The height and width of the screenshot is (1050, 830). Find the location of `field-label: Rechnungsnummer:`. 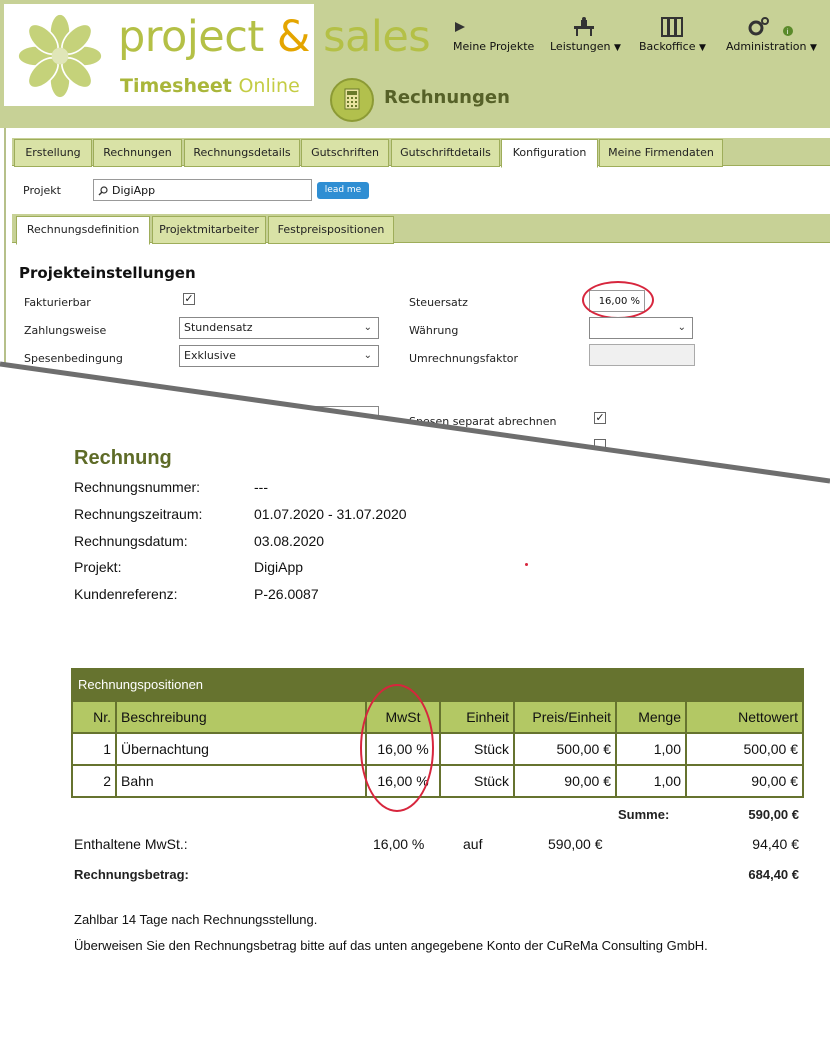

field-label: Rechnungsnummer: is located at coordinates (137, 487).